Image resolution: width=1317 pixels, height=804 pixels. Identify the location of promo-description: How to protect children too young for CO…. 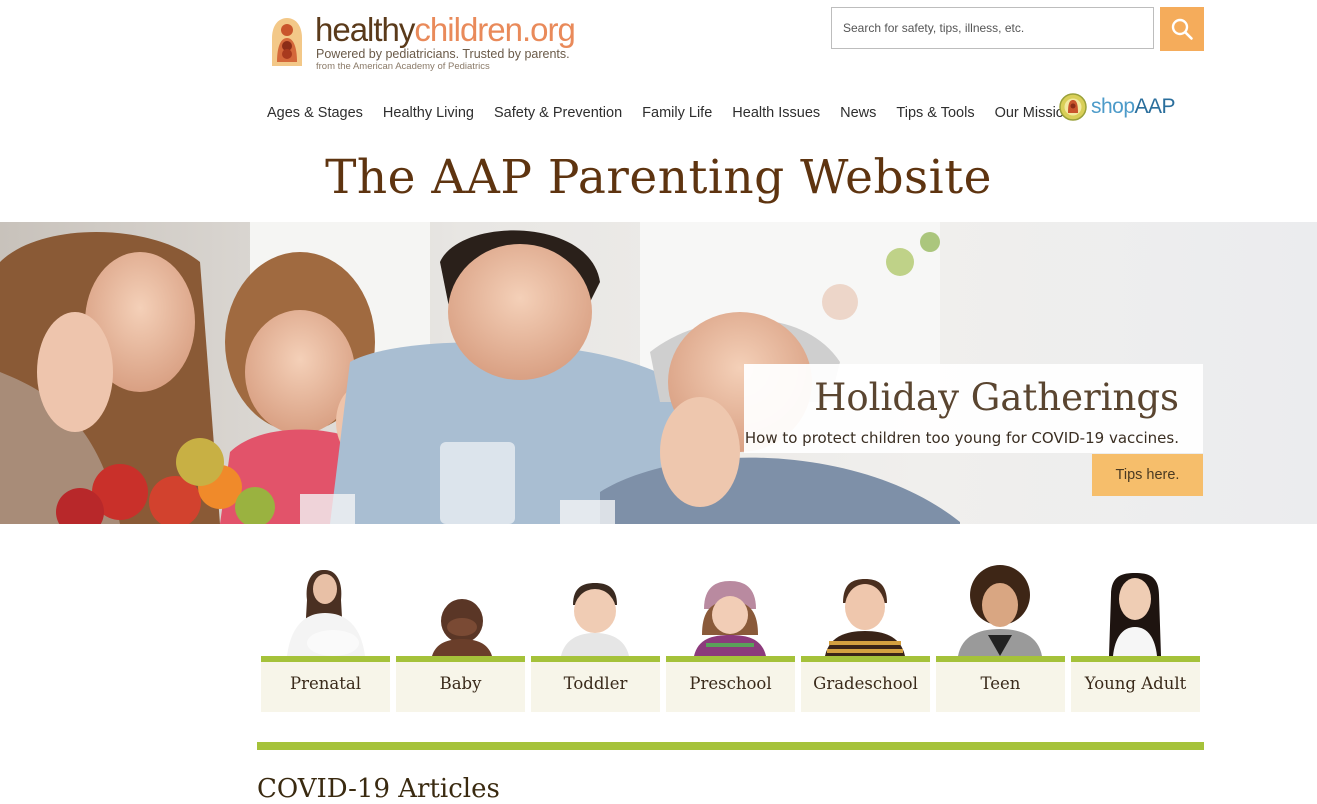
(961, 438).